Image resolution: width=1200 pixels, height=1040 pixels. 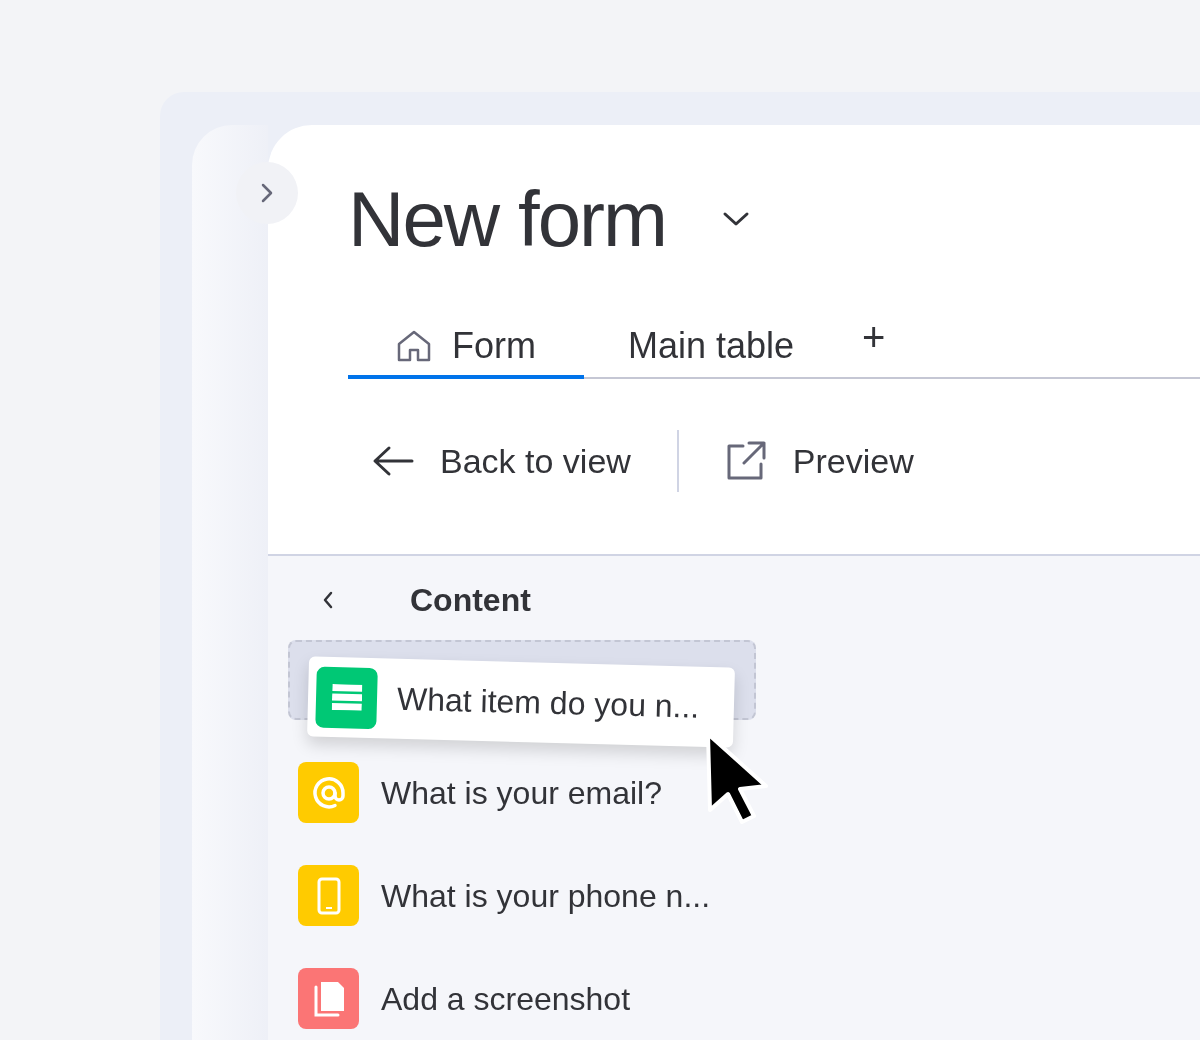 What do you see at coordinates (506, 999) in the screenshot?
I see `question-label: Add a screenshot` at bounding box center [506, 999].